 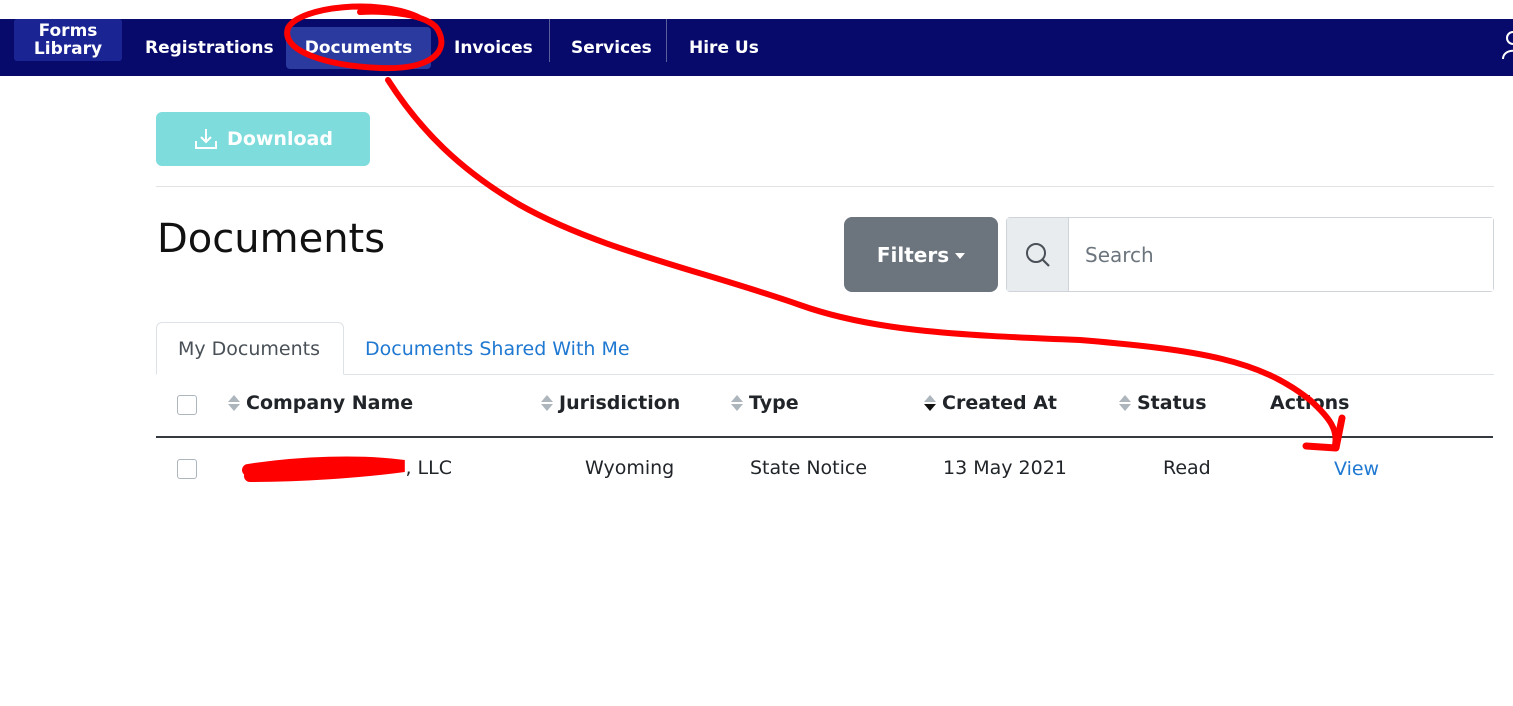 I want to click on column-header-label: Type, so click(x=774, y=403).